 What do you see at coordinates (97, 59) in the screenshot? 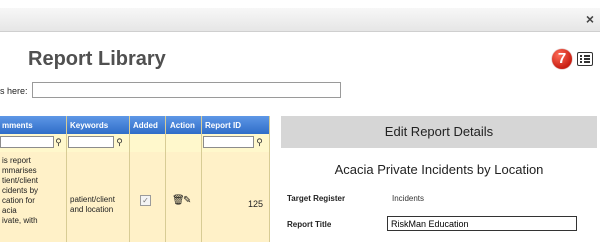
I see `page-title: Report Library` at bounding box center [97, 59].